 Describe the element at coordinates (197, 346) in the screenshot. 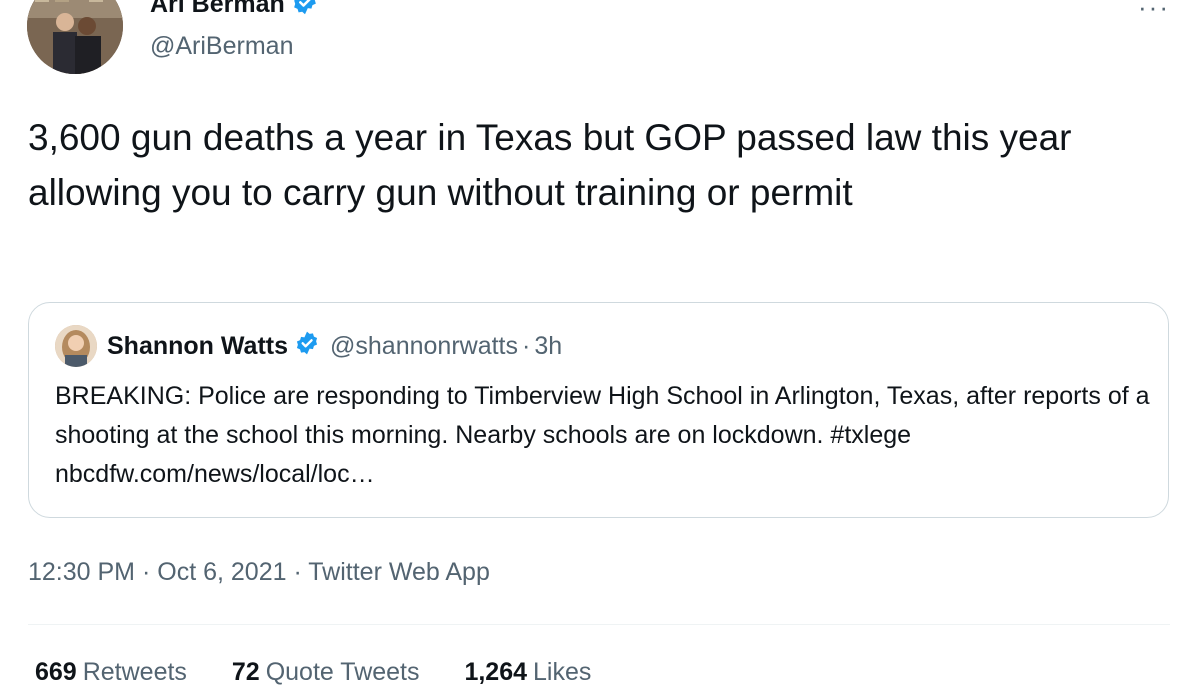

I see `quoted-author-name: Shannon Watts` at that location.